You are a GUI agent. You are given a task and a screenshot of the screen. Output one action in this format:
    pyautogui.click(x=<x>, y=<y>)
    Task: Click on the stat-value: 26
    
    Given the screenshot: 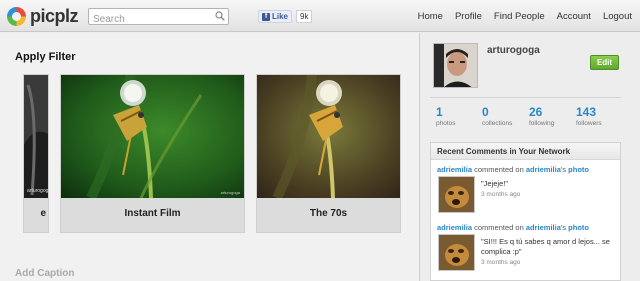 What is the action you would take?
    pyautogui.click(x=536, y=112)
    